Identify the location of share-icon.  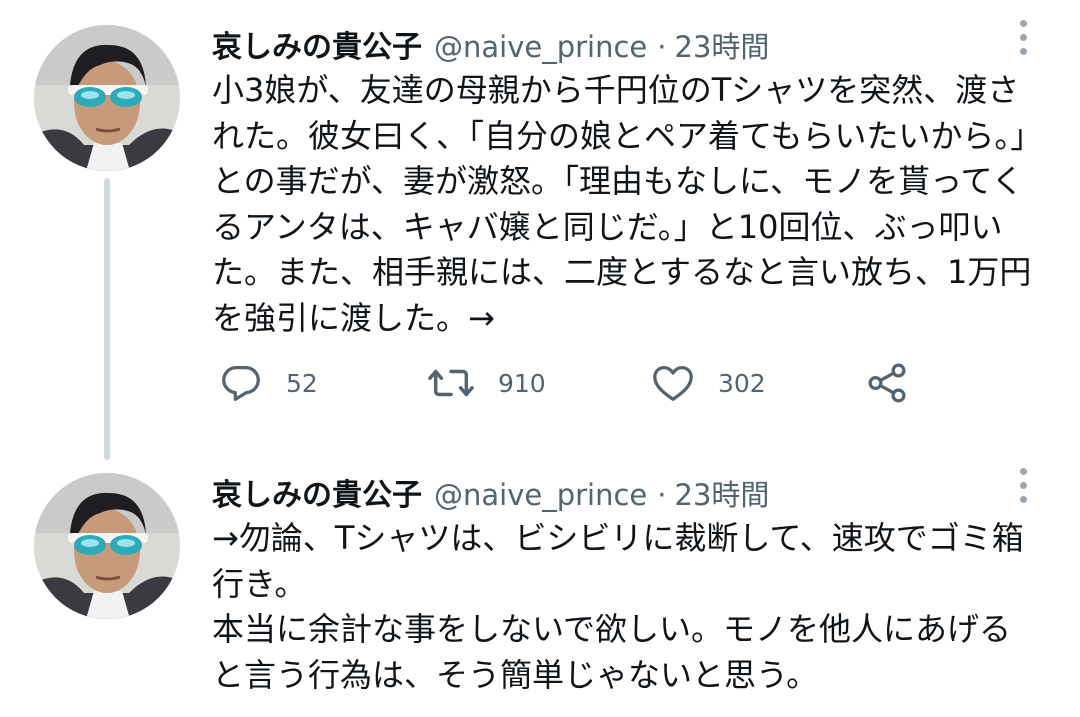
(887, 383).